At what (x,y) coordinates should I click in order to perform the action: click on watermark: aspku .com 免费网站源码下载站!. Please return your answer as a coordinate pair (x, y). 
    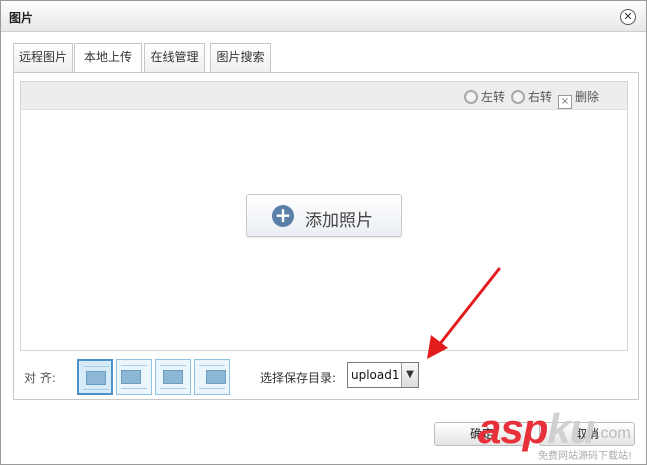
    Looking at the image, I should click on (562, 434).